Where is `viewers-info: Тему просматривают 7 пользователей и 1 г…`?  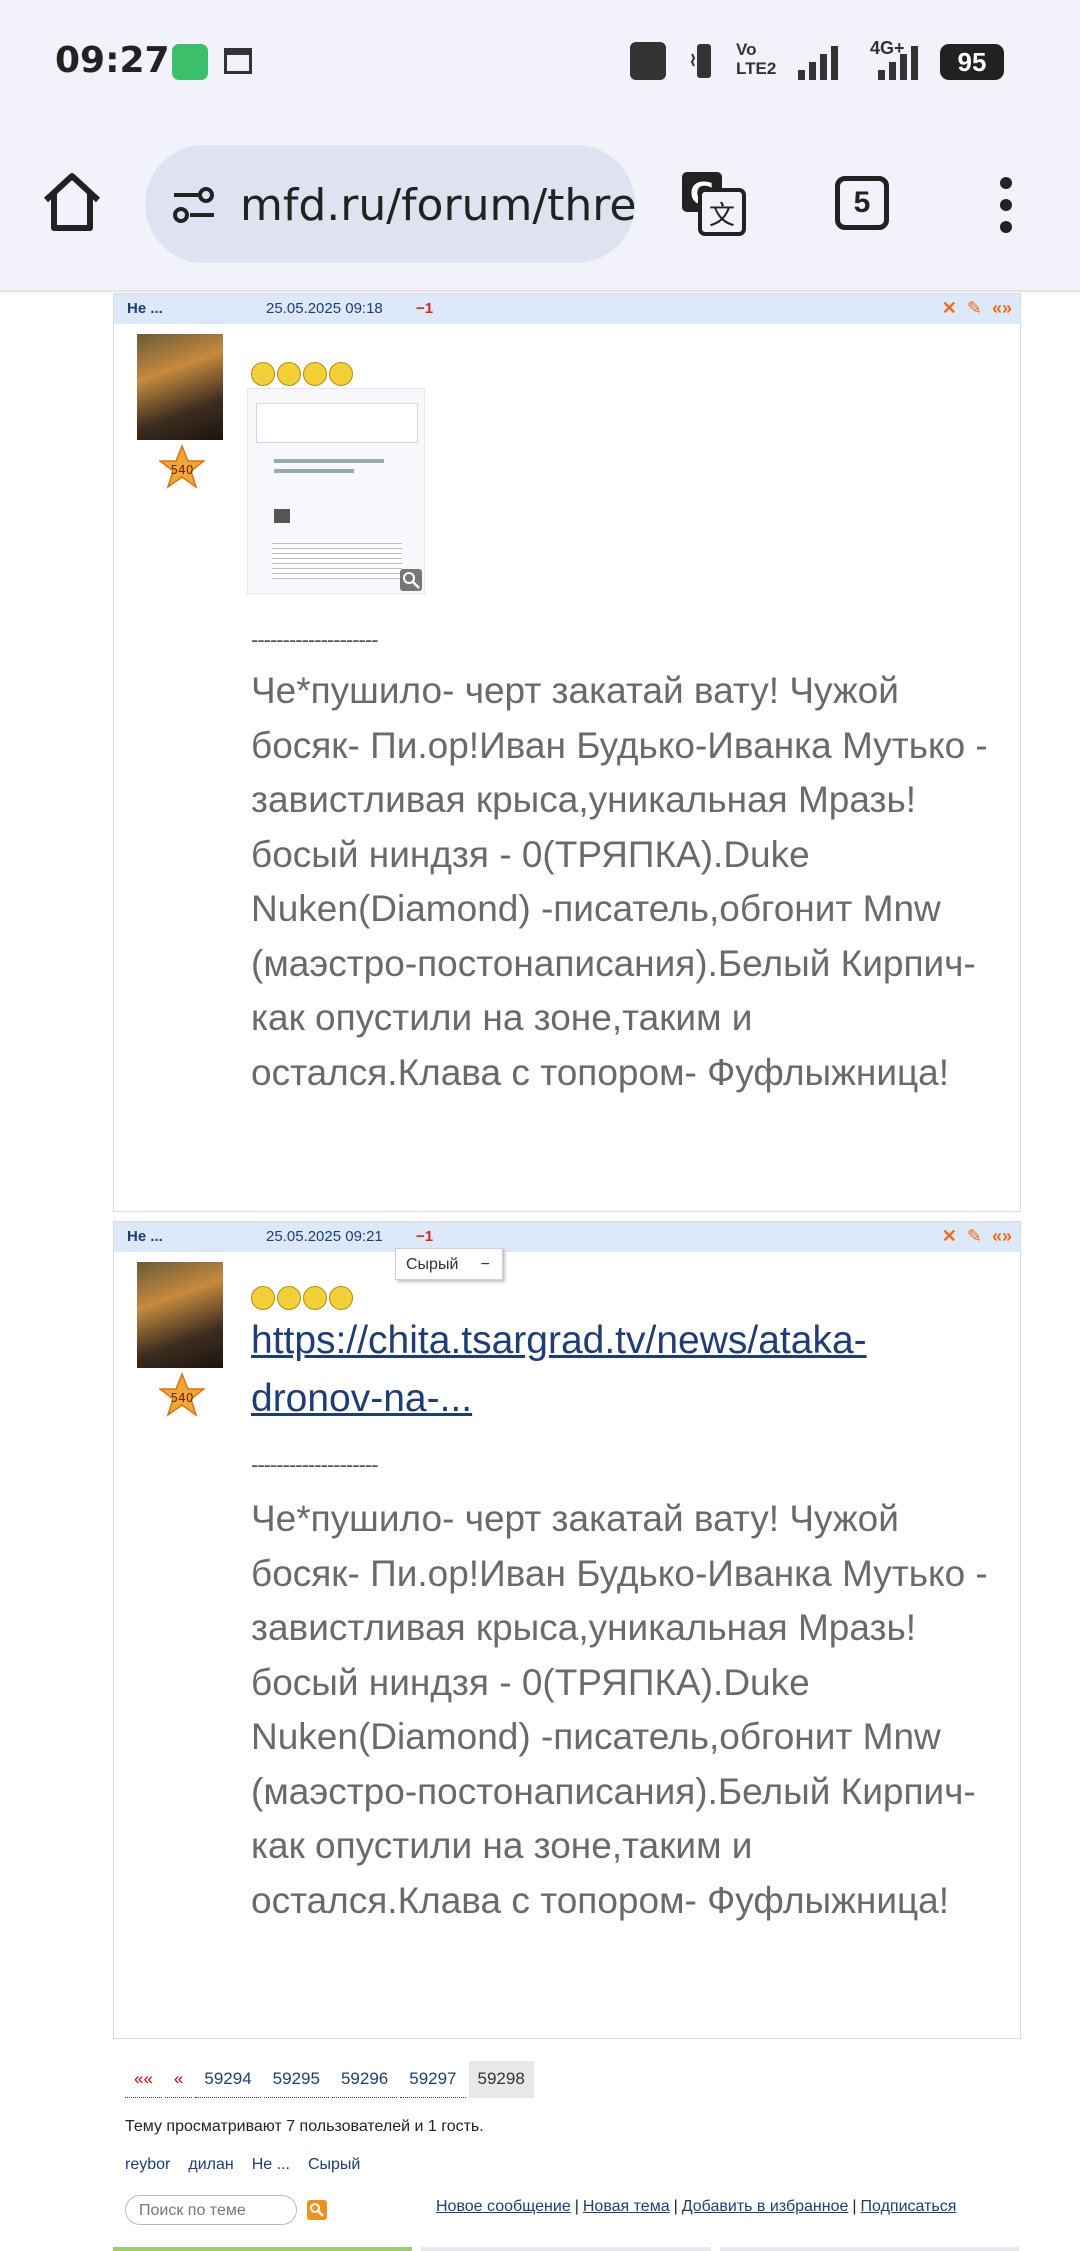 viewers-info: Тему просматривают 7 пользователей и 1 г… is located at coordinates (304, 2126).